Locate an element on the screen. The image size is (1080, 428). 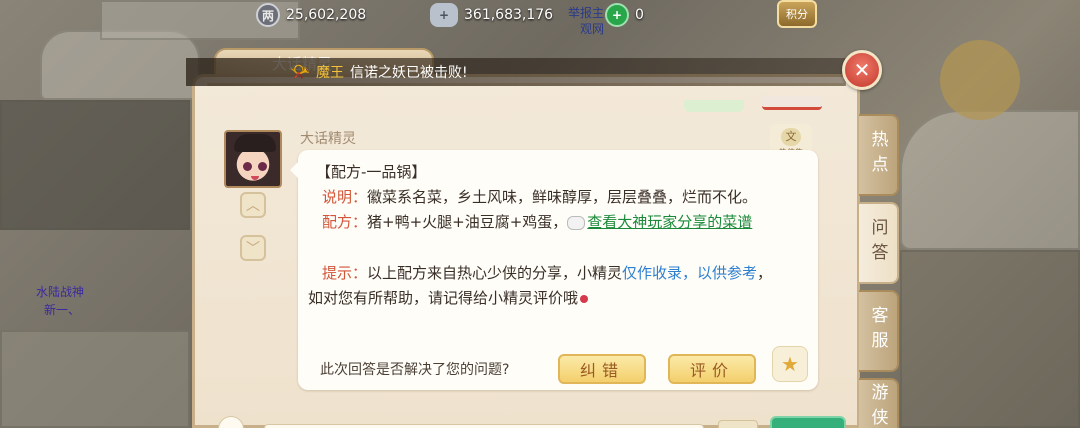
tab-ranger: 游侠 is located at coordinates (879, 403).